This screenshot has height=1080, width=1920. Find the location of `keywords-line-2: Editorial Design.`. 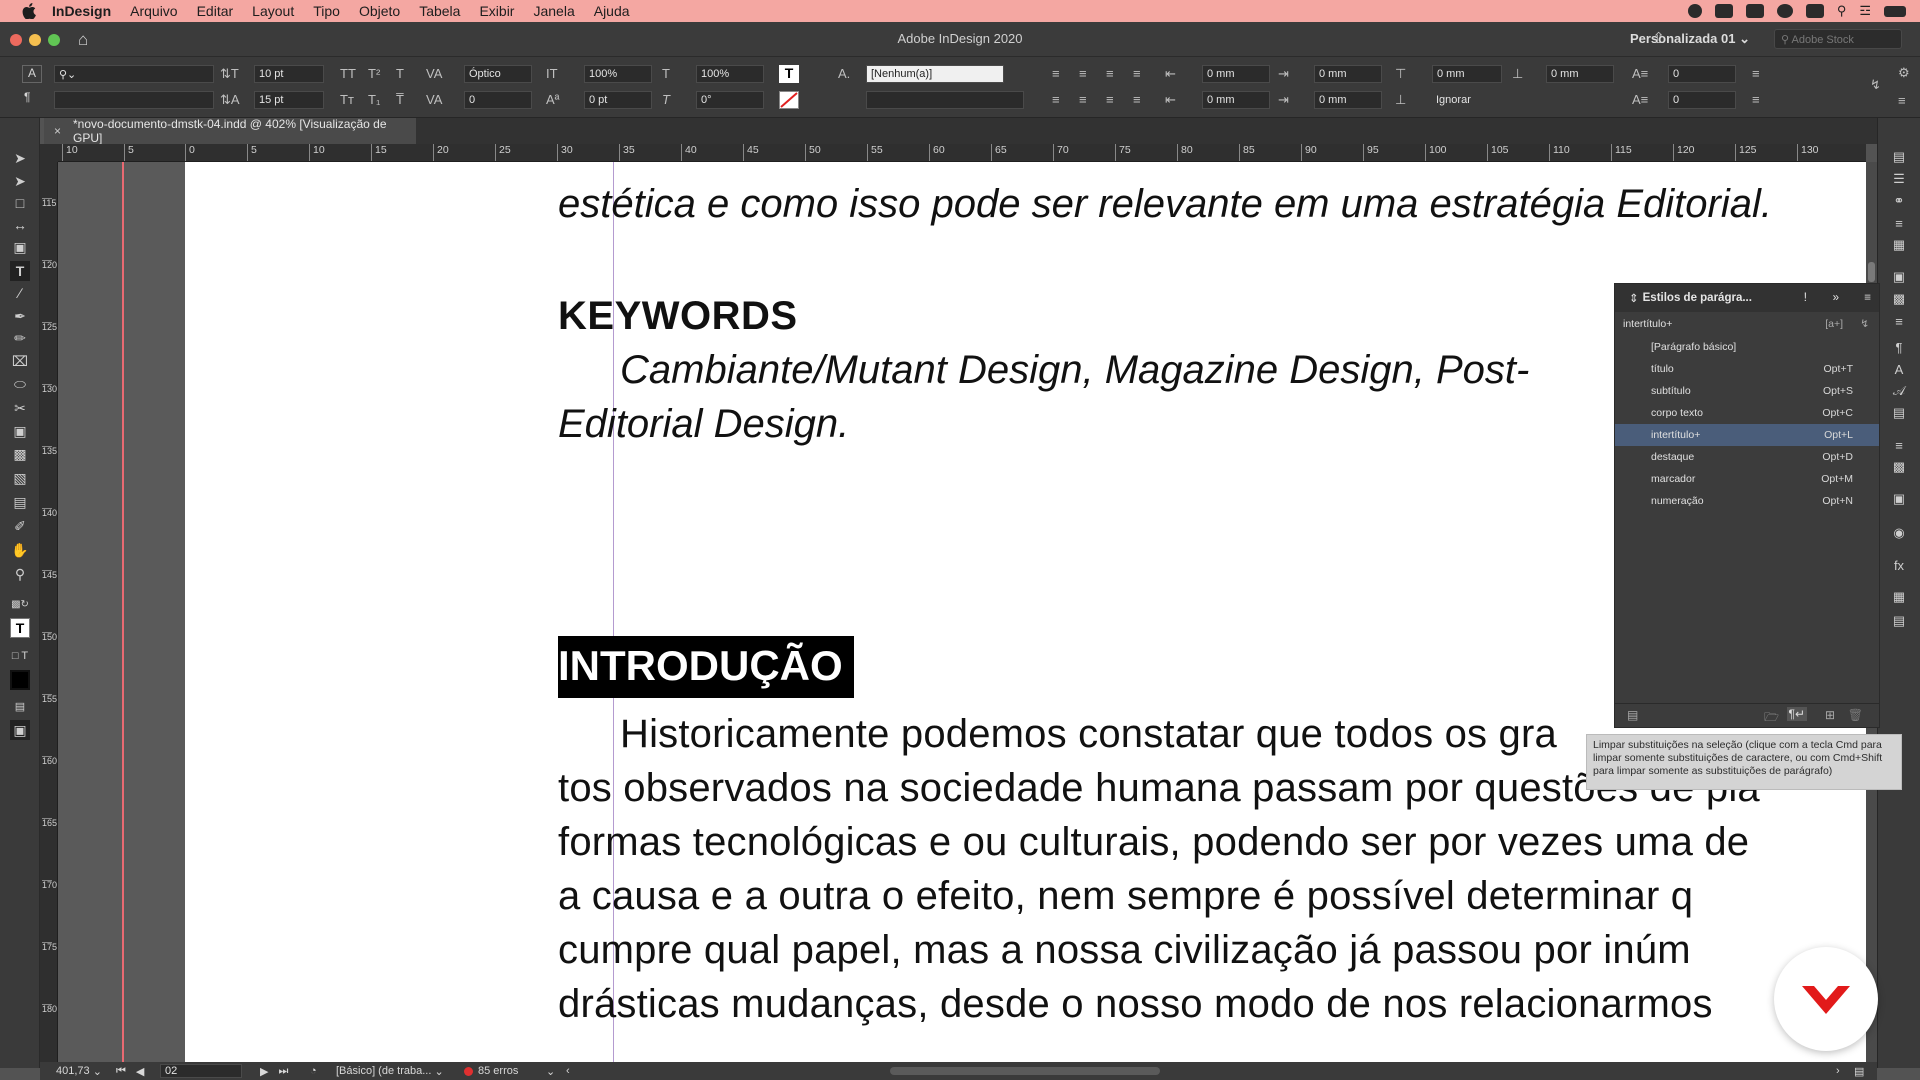

keywords-line-2: Editorial Design. is located at coordinates (703, 424).